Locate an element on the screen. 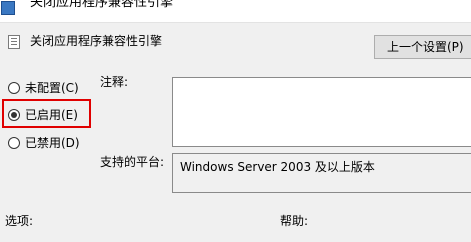 Image resolution: width=471 pixels, height=242 pixels. previous-setting-button: 上一个设置(P) is located at coordinates (422, 47).